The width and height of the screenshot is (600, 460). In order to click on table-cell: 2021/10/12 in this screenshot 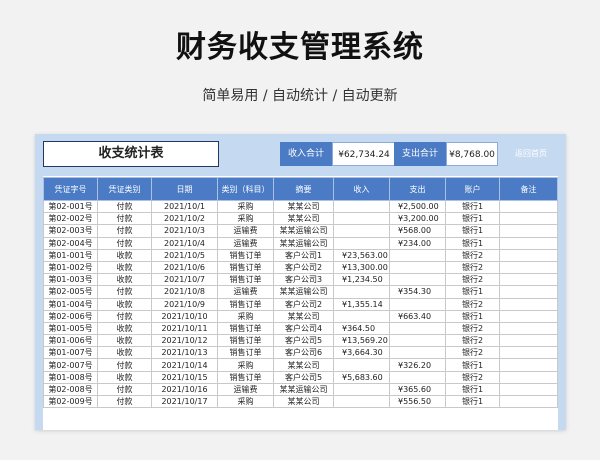, I will do `click(184, 341)`.